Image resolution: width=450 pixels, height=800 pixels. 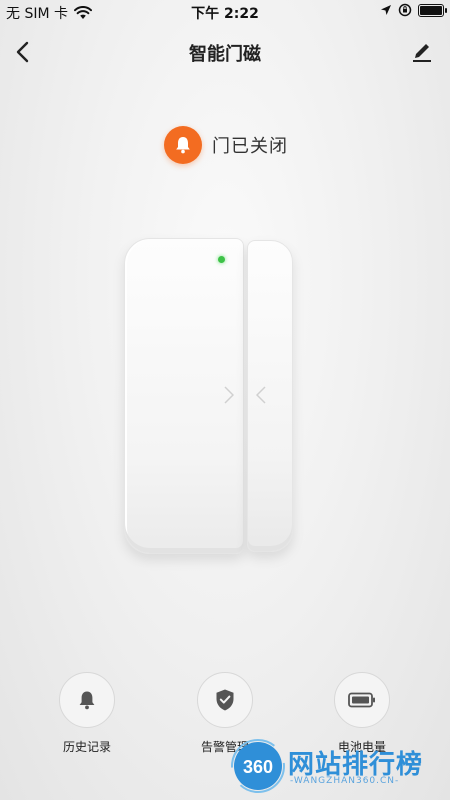 I want to click on status-icons, so click(x=413, y=10).